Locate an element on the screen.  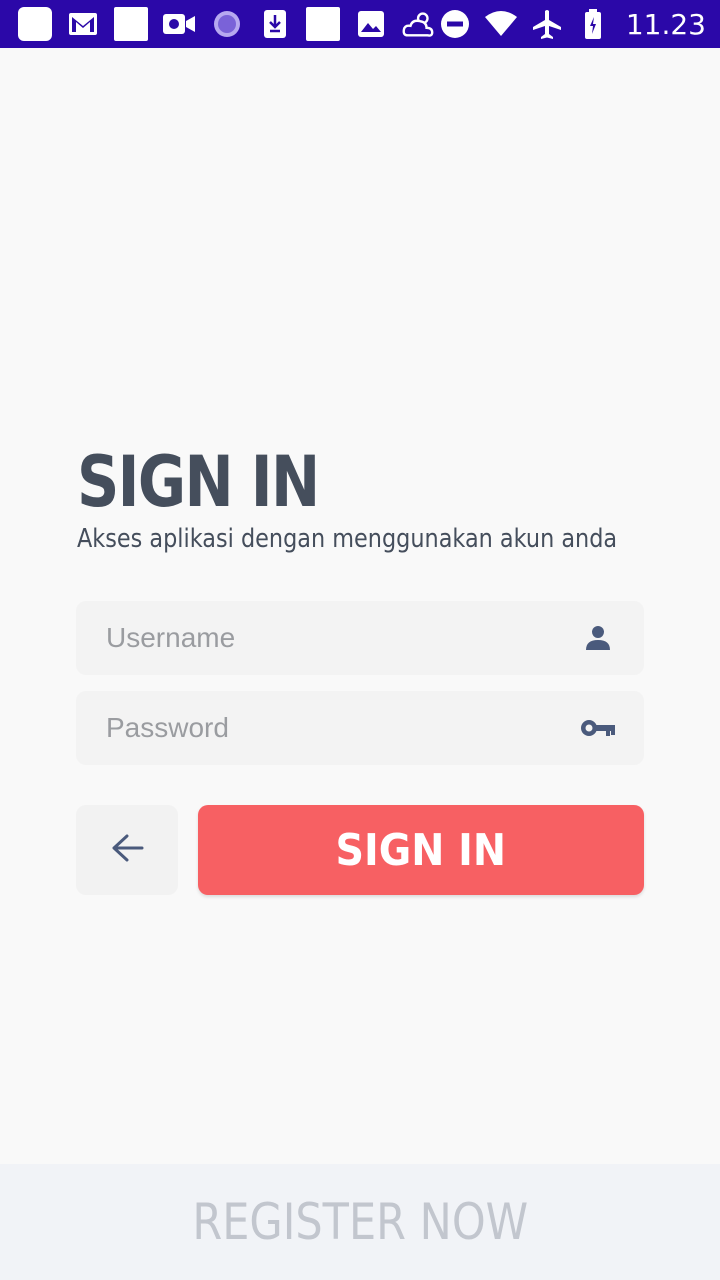
key-icon is located at coordinates (598, 728).